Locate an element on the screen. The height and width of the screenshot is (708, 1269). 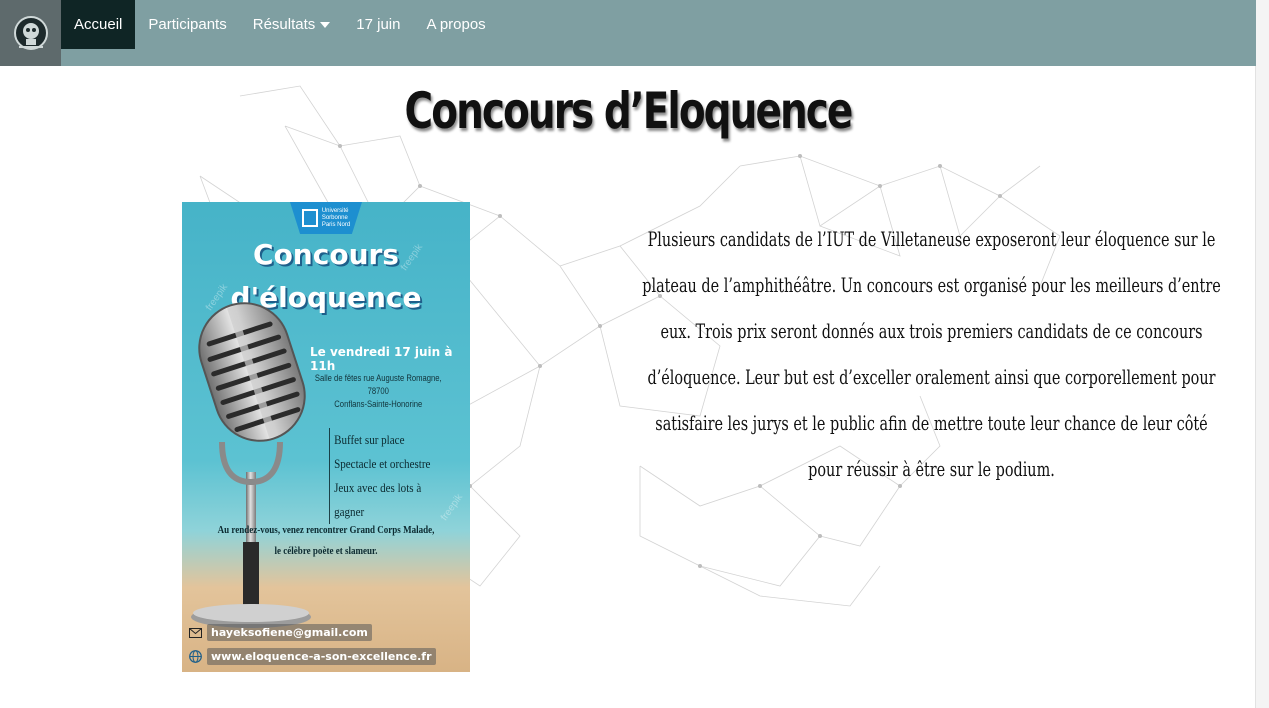
nav-resultats-dropdown: Résultats is located at coordinates (292, 24).